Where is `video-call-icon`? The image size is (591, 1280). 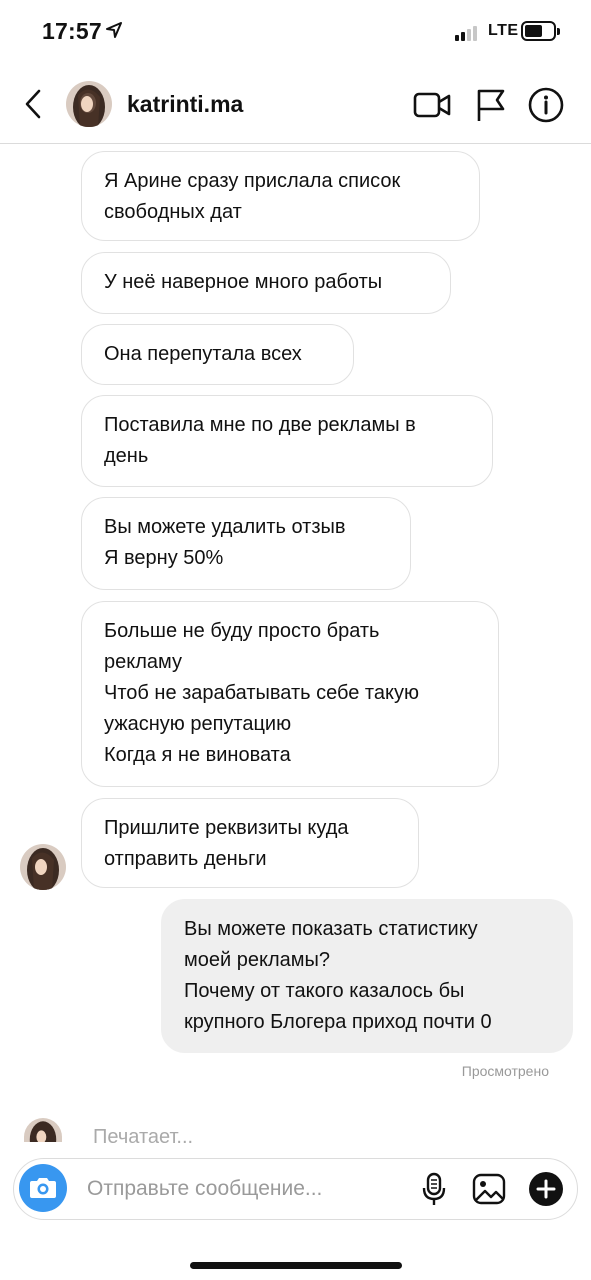
video-call-icon is located at coordinates (432, 105).